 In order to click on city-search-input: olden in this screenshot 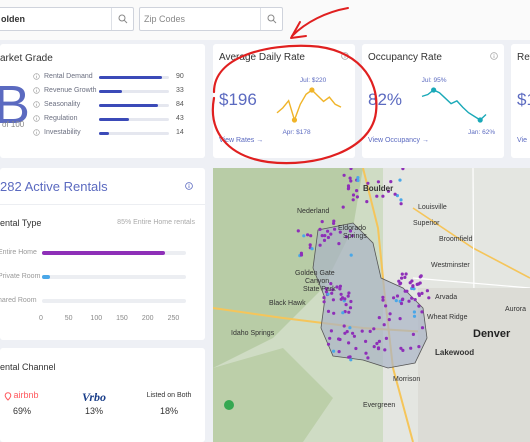, I will do `click(67, 19)`.